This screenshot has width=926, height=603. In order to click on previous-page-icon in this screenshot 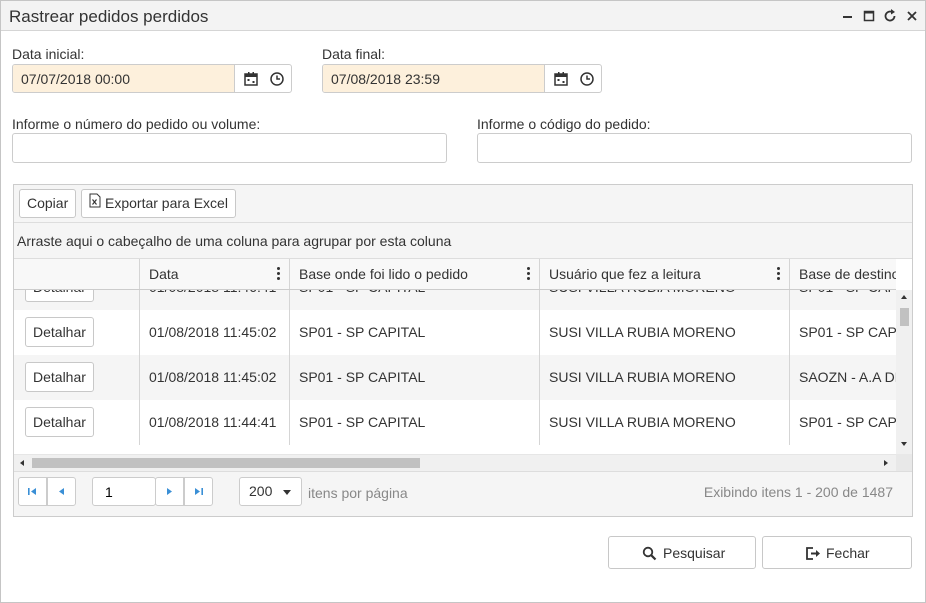, I will do `click(61, 491)`.